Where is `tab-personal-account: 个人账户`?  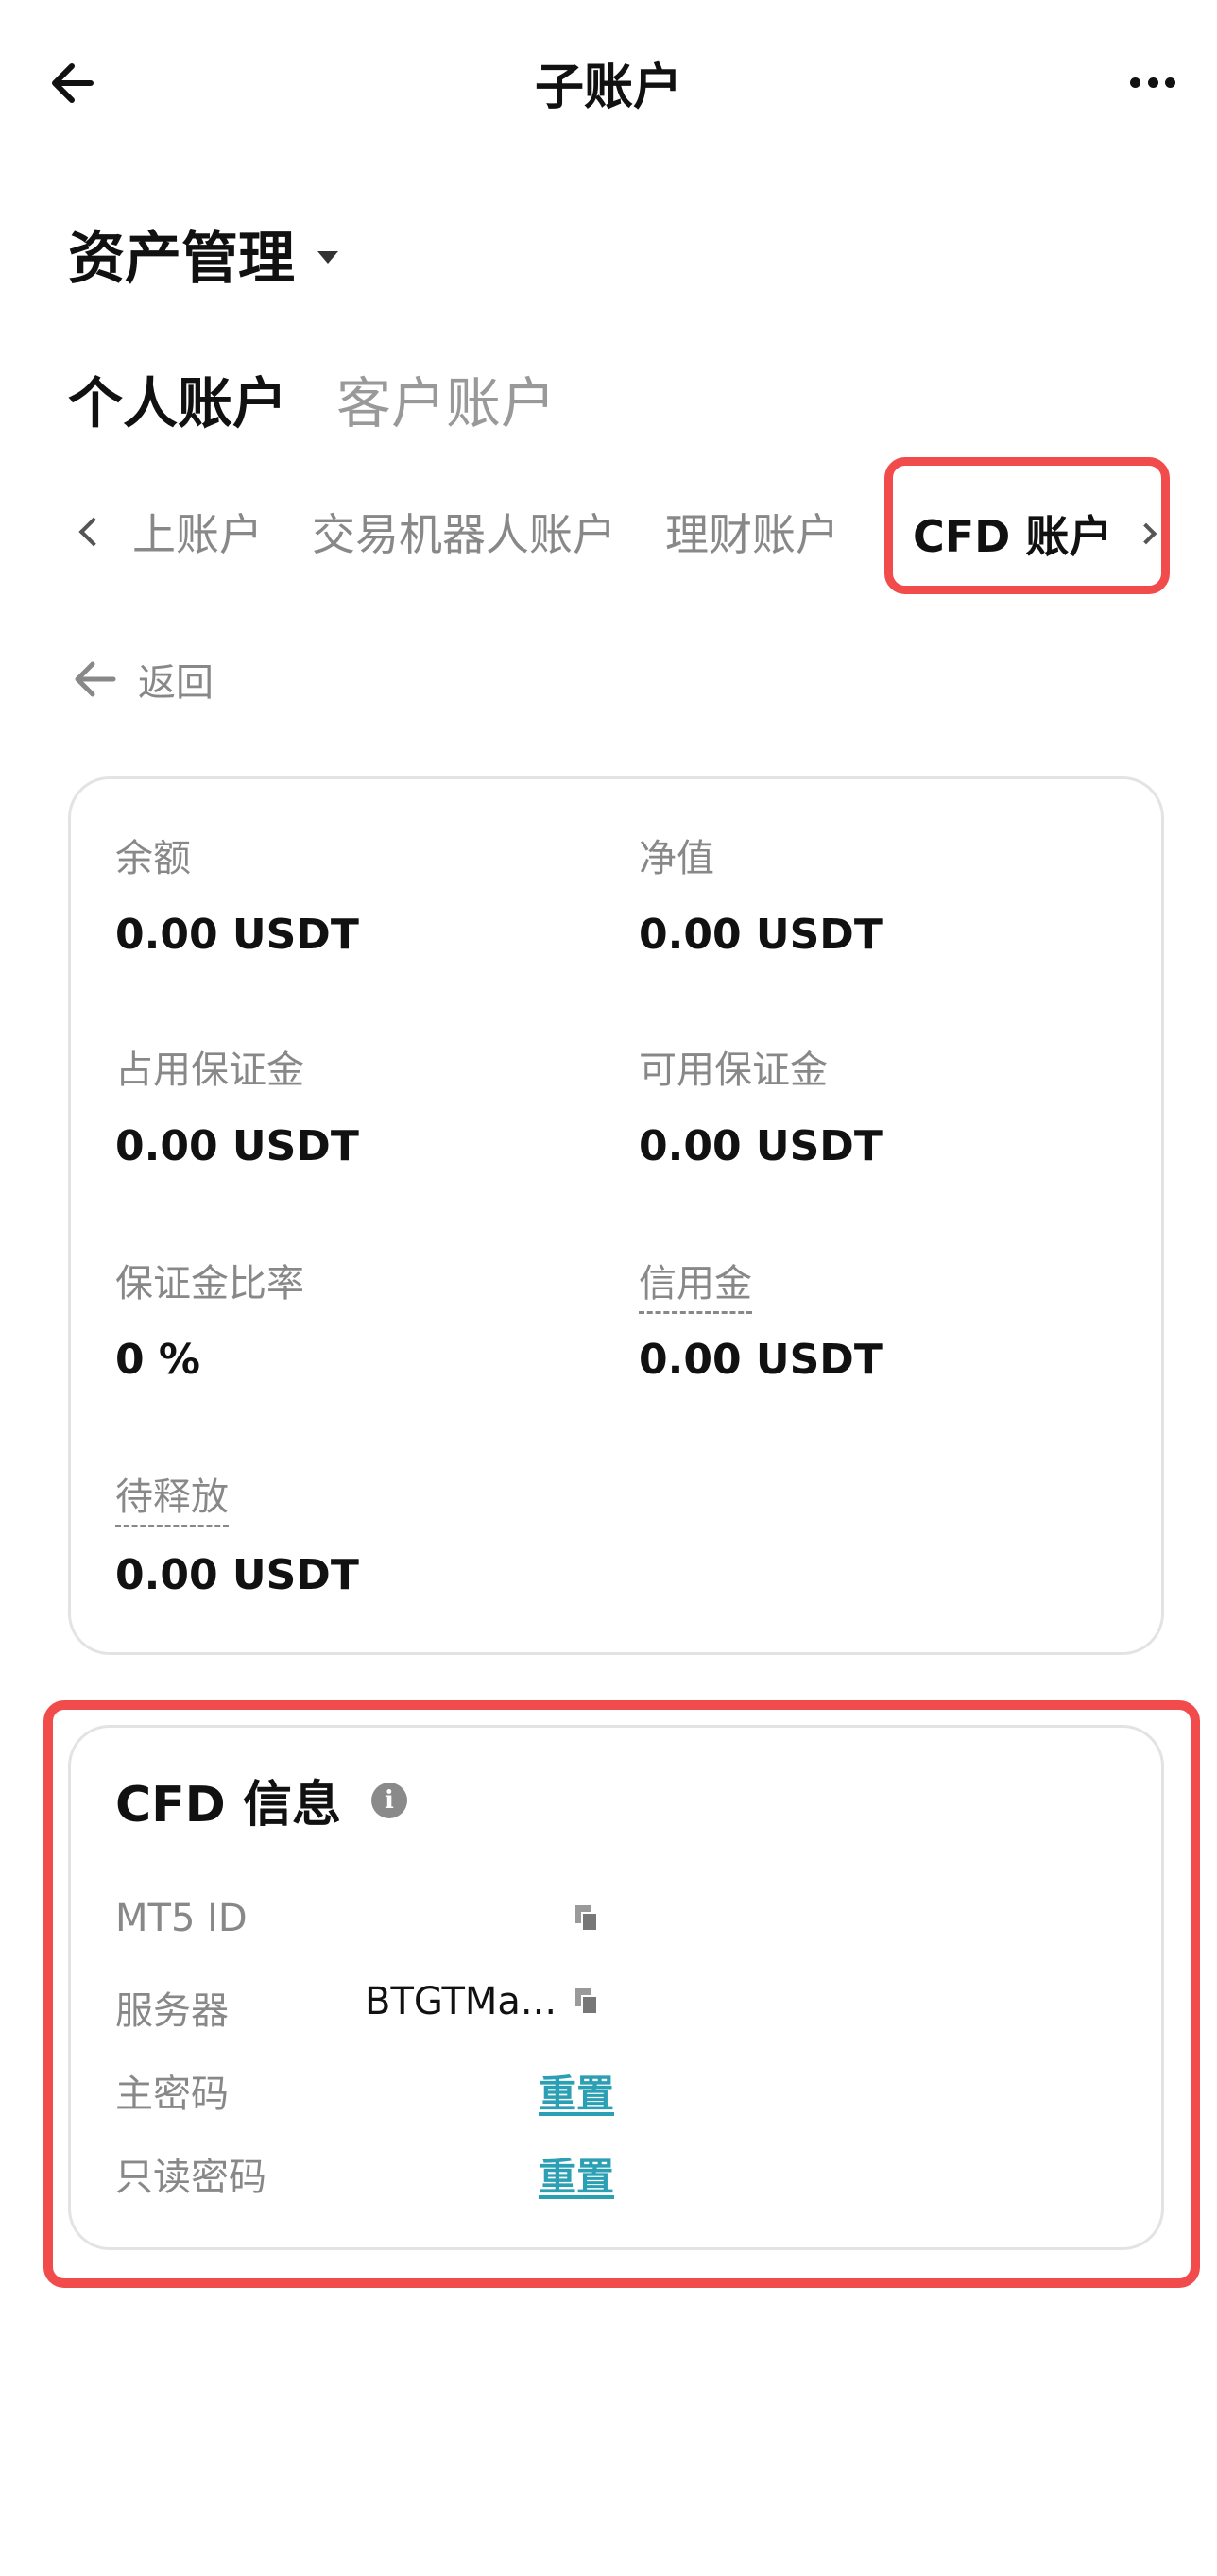
tab-personal-account: 个人账户 is located at coordinates (177, 399).